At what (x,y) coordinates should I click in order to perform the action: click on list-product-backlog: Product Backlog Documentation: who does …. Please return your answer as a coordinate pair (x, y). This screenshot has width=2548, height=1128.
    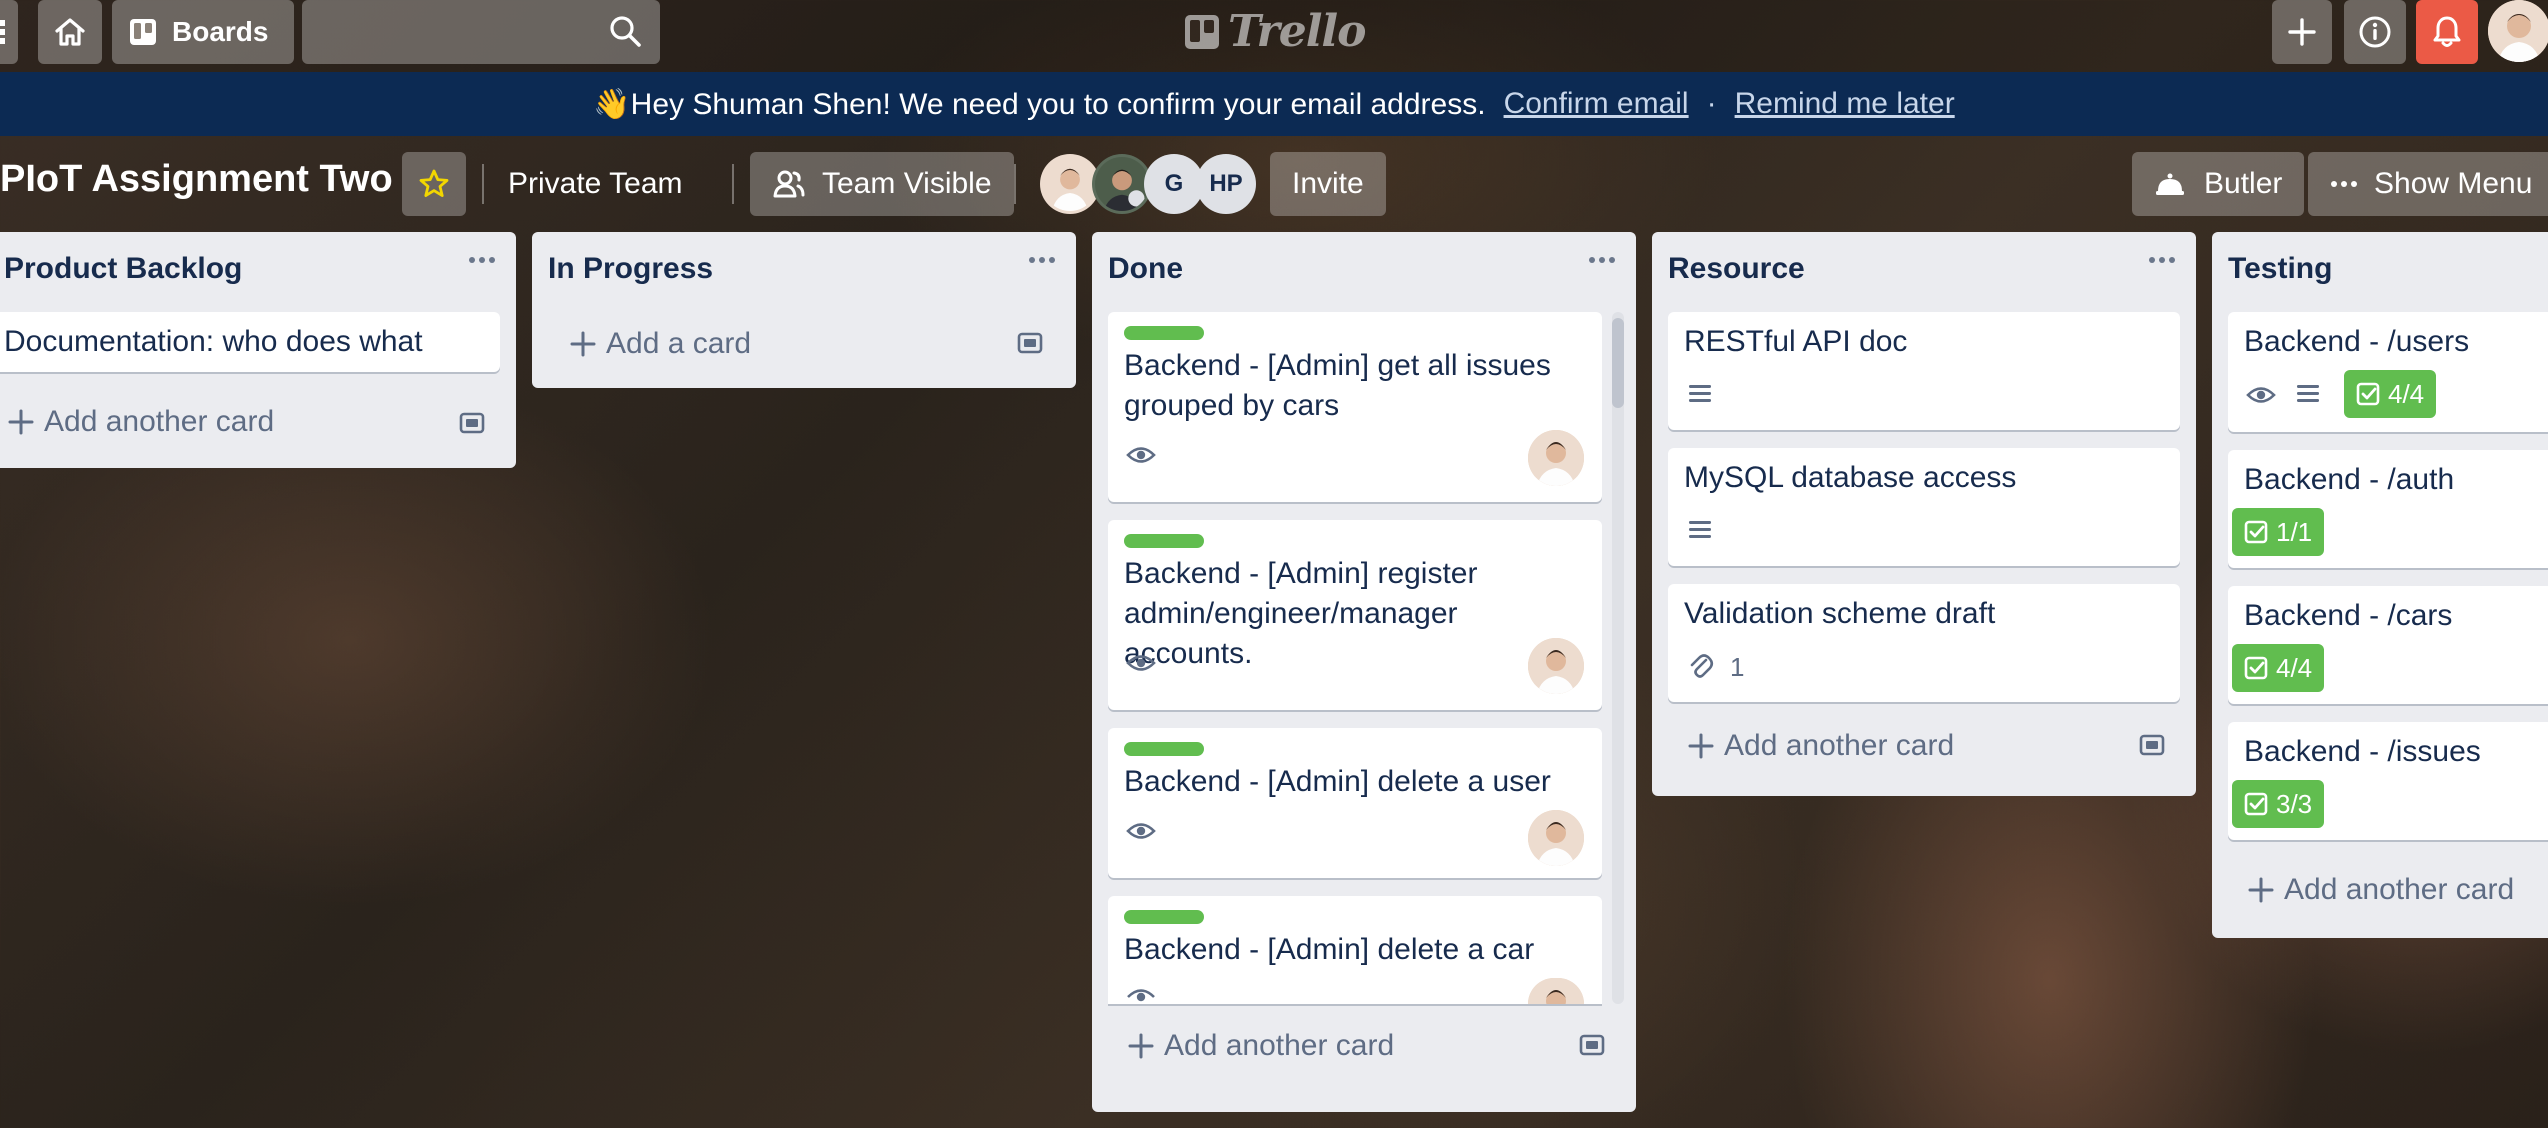
    Looking at the image, I should click on (258, 350).